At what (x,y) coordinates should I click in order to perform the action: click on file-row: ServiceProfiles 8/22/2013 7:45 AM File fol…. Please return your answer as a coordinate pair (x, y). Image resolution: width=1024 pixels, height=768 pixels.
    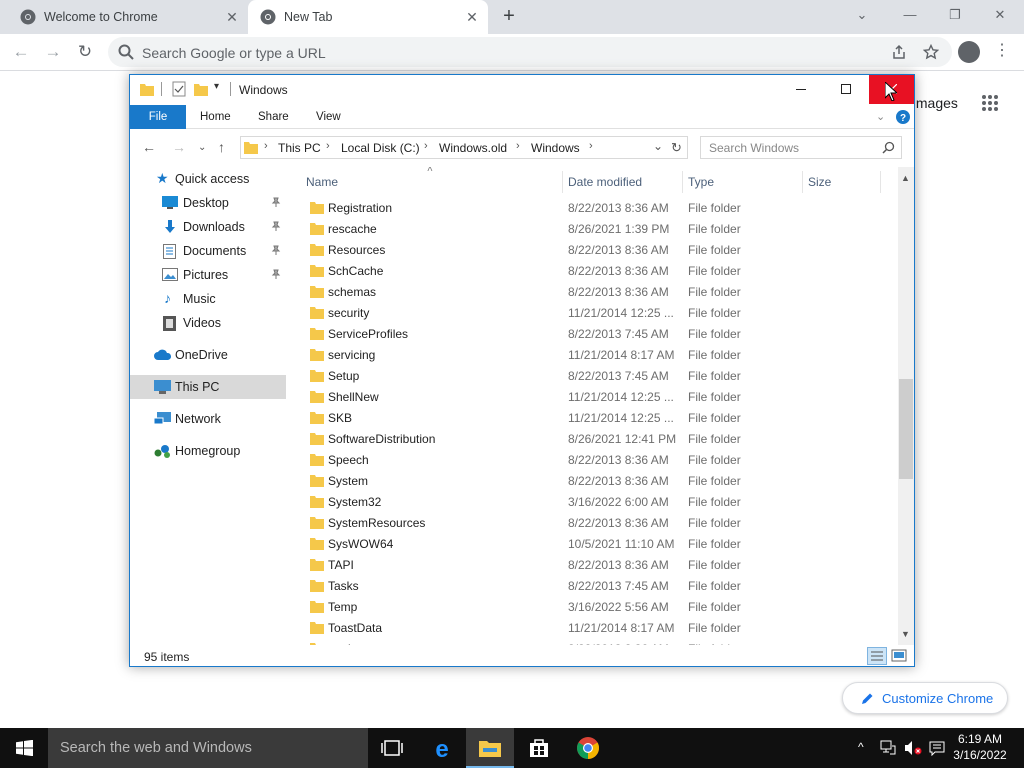
    Looking at the image, I should click on (598, 333).